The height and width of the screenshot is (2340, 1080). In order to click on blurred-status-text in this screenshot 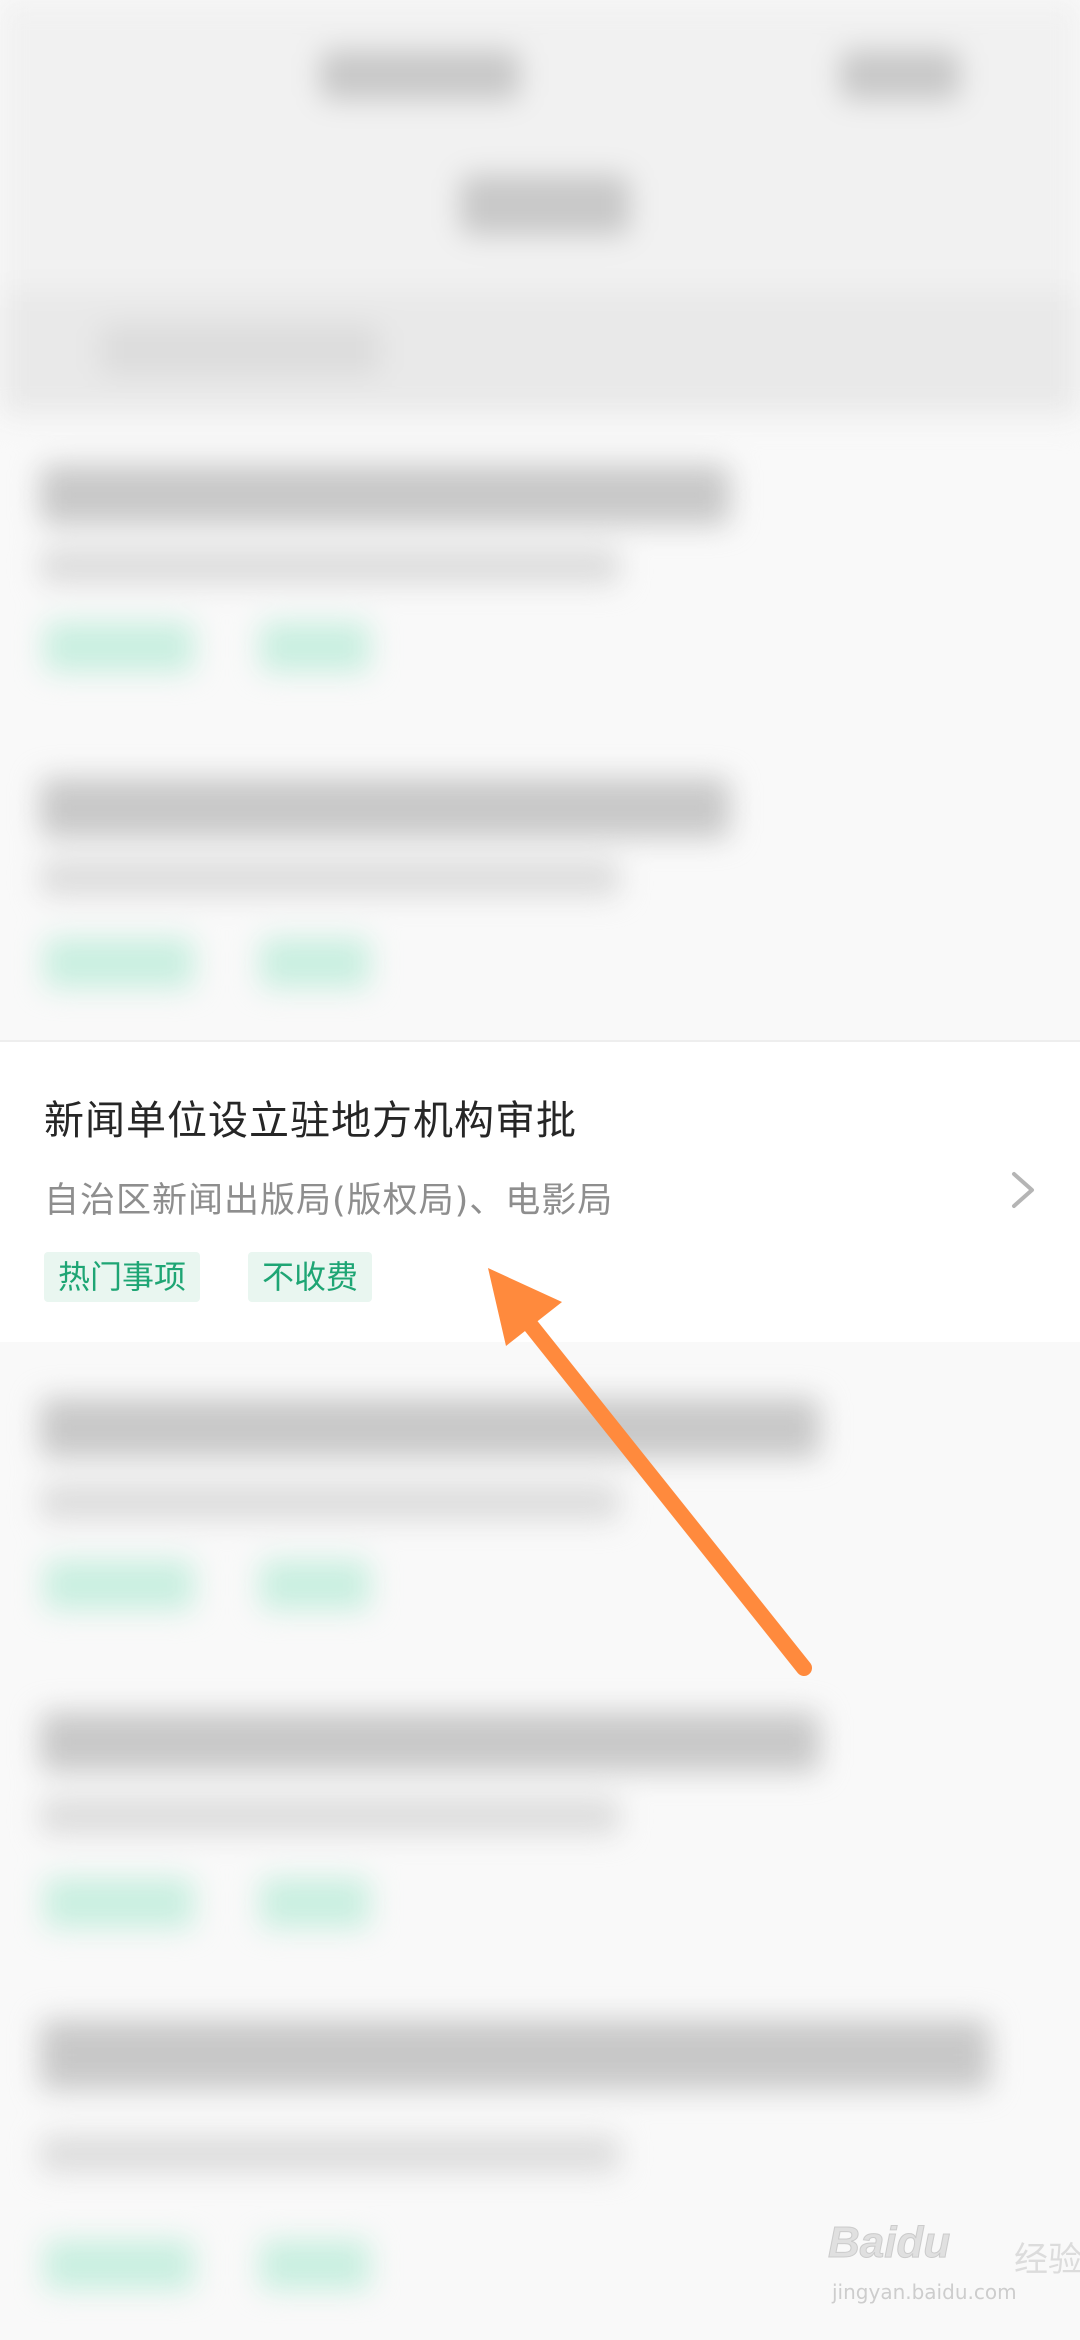, I will do `click(420, 75)`.